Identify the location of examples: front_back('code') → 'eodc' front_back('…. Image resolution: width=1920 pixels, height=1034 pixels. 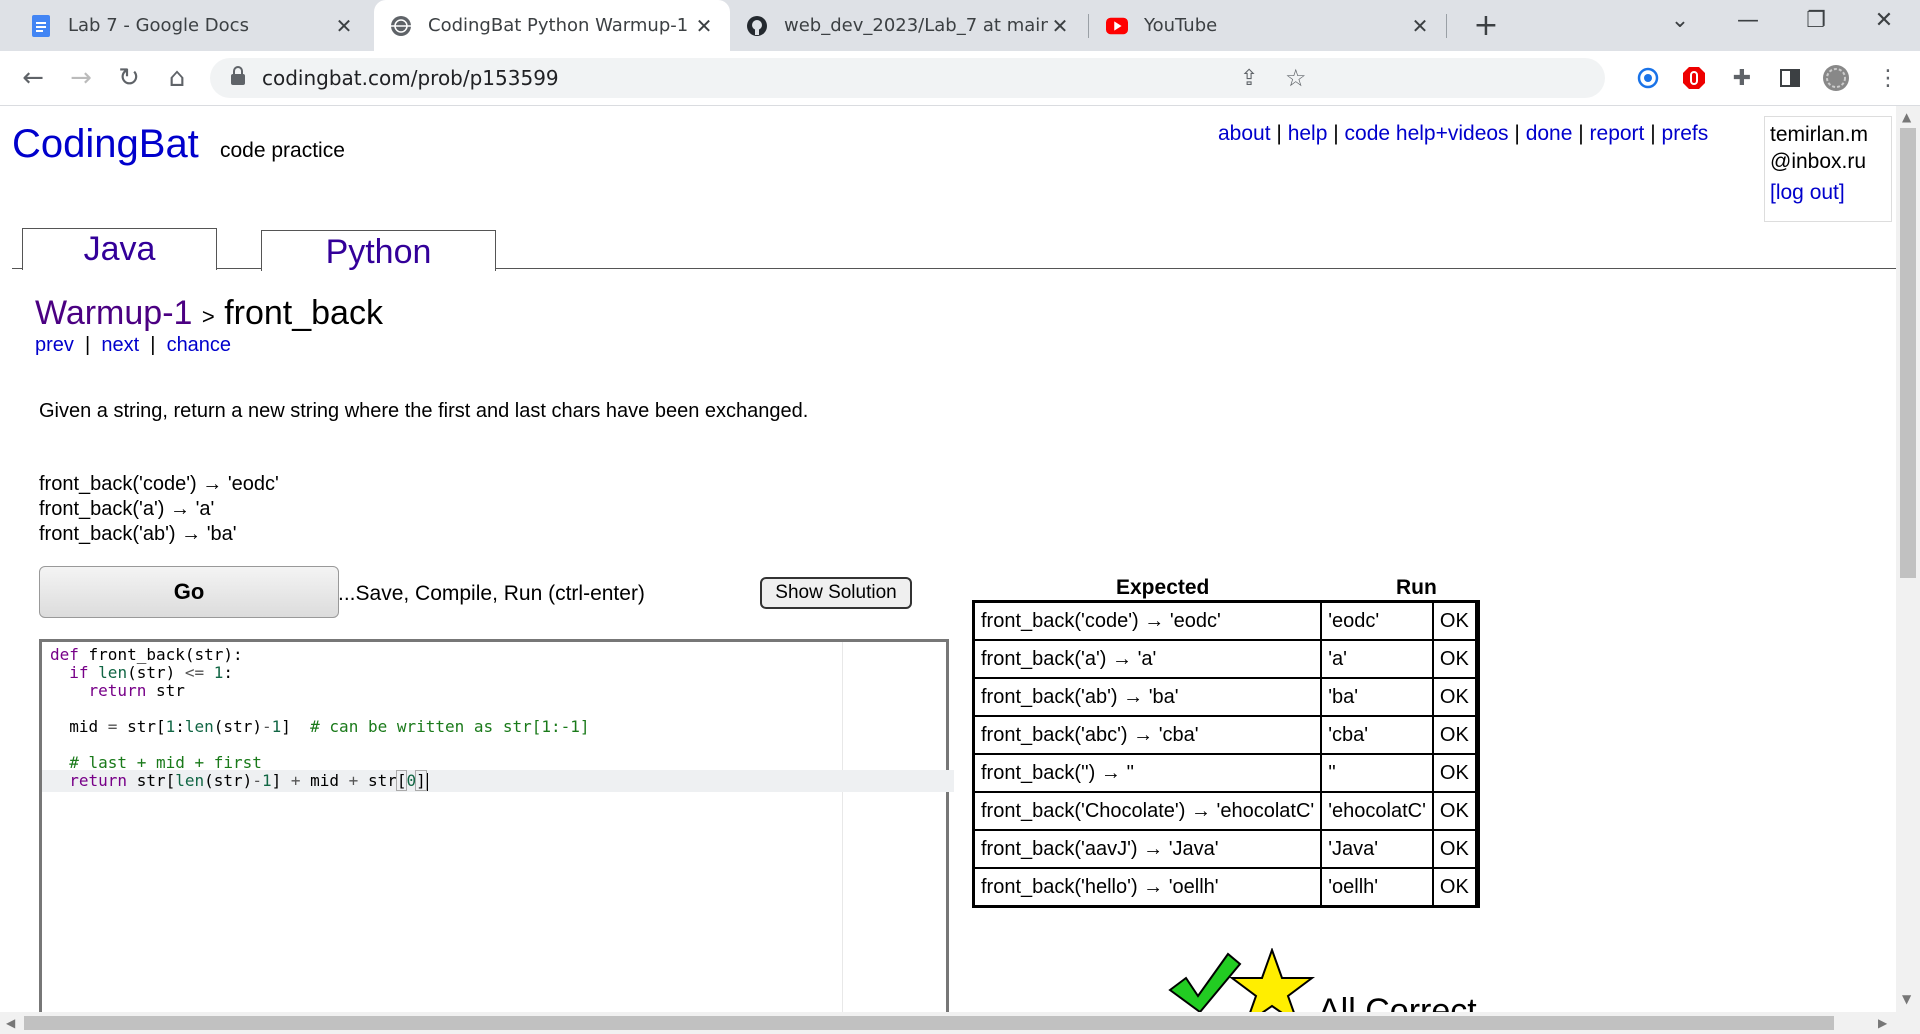
(159, 509).